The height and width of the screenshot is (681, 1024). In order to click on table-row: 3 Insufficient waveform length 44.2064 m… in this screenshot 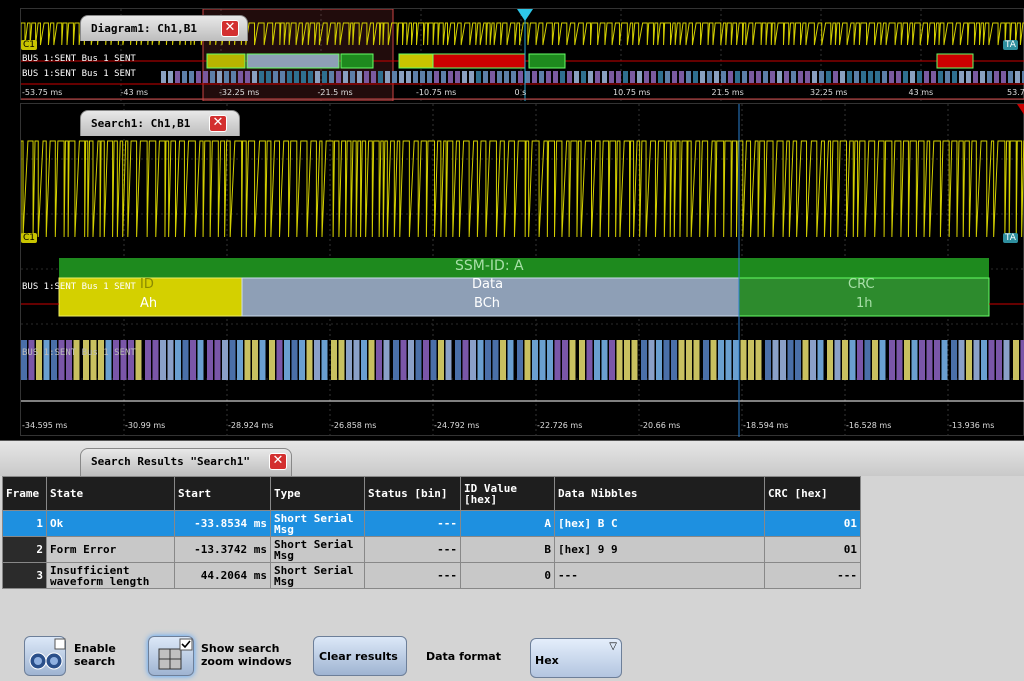, I will do `click(431, 575)`.